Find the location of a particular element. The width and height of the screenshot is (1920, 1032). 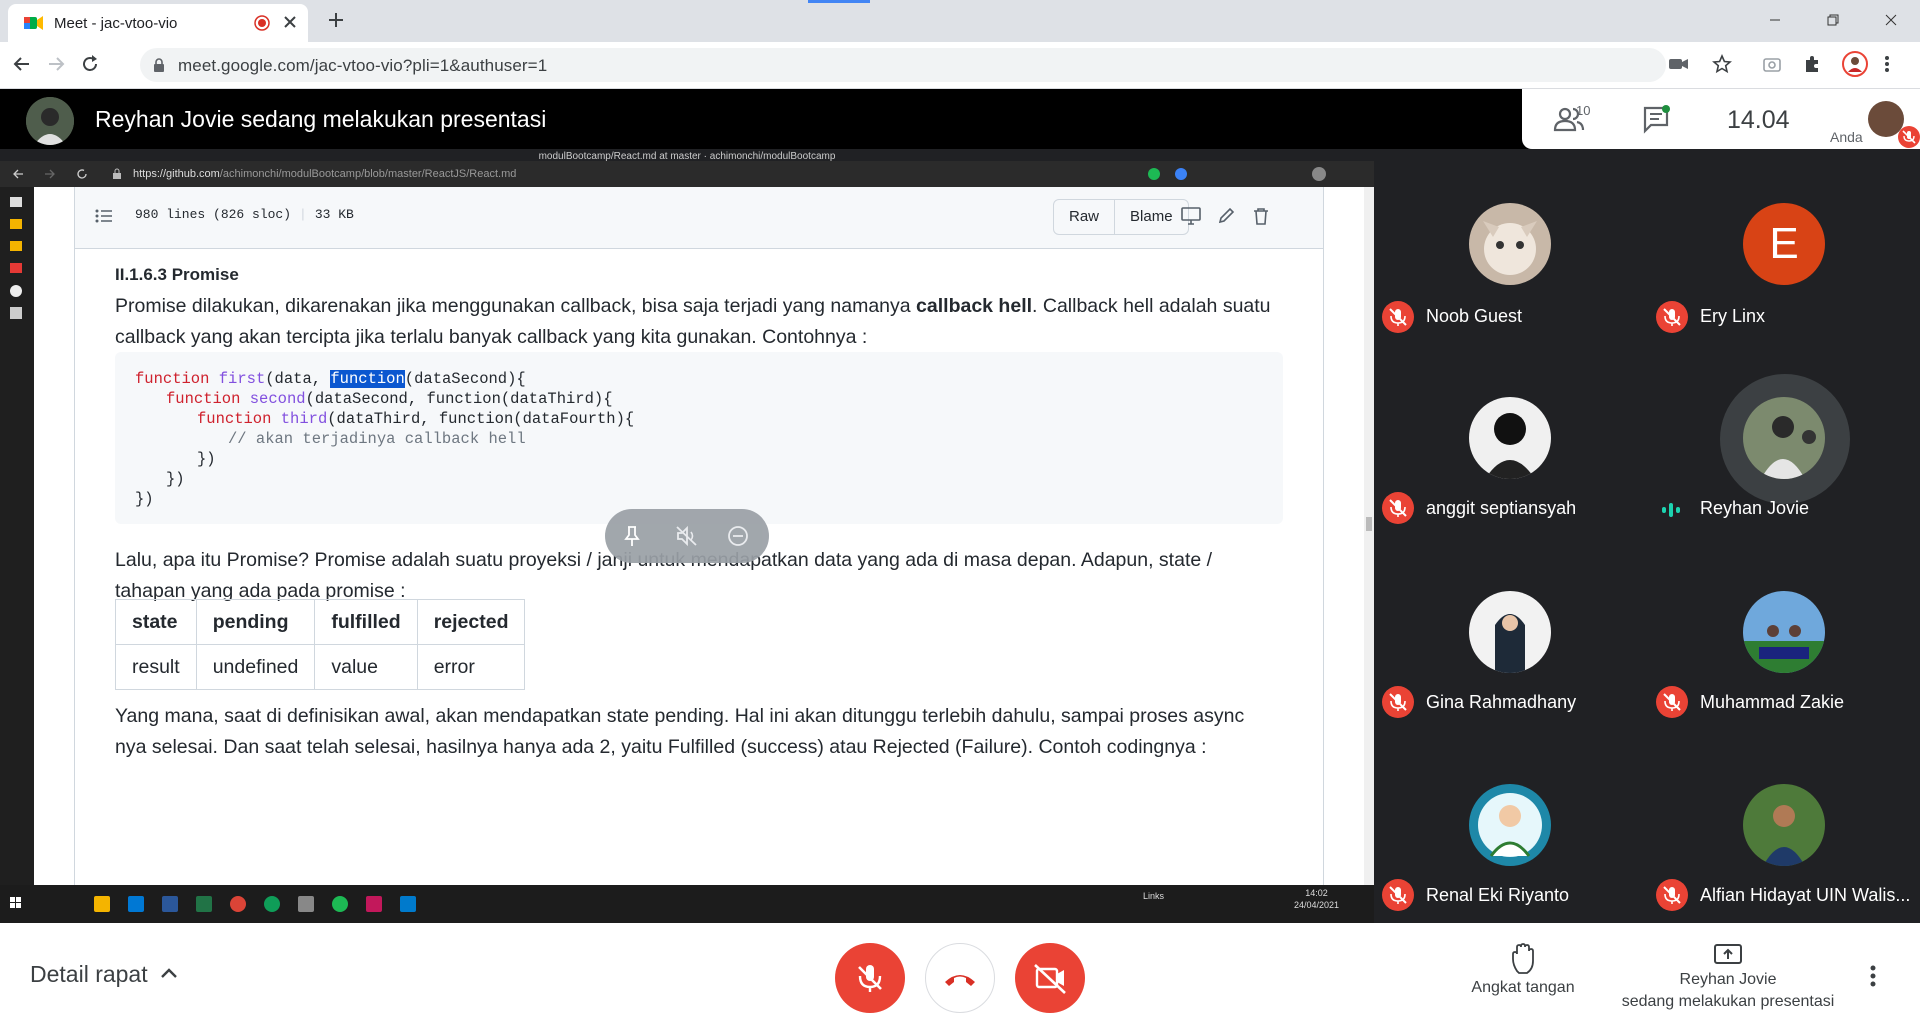

mic-toggle-button is located at coordinates (870, 978).